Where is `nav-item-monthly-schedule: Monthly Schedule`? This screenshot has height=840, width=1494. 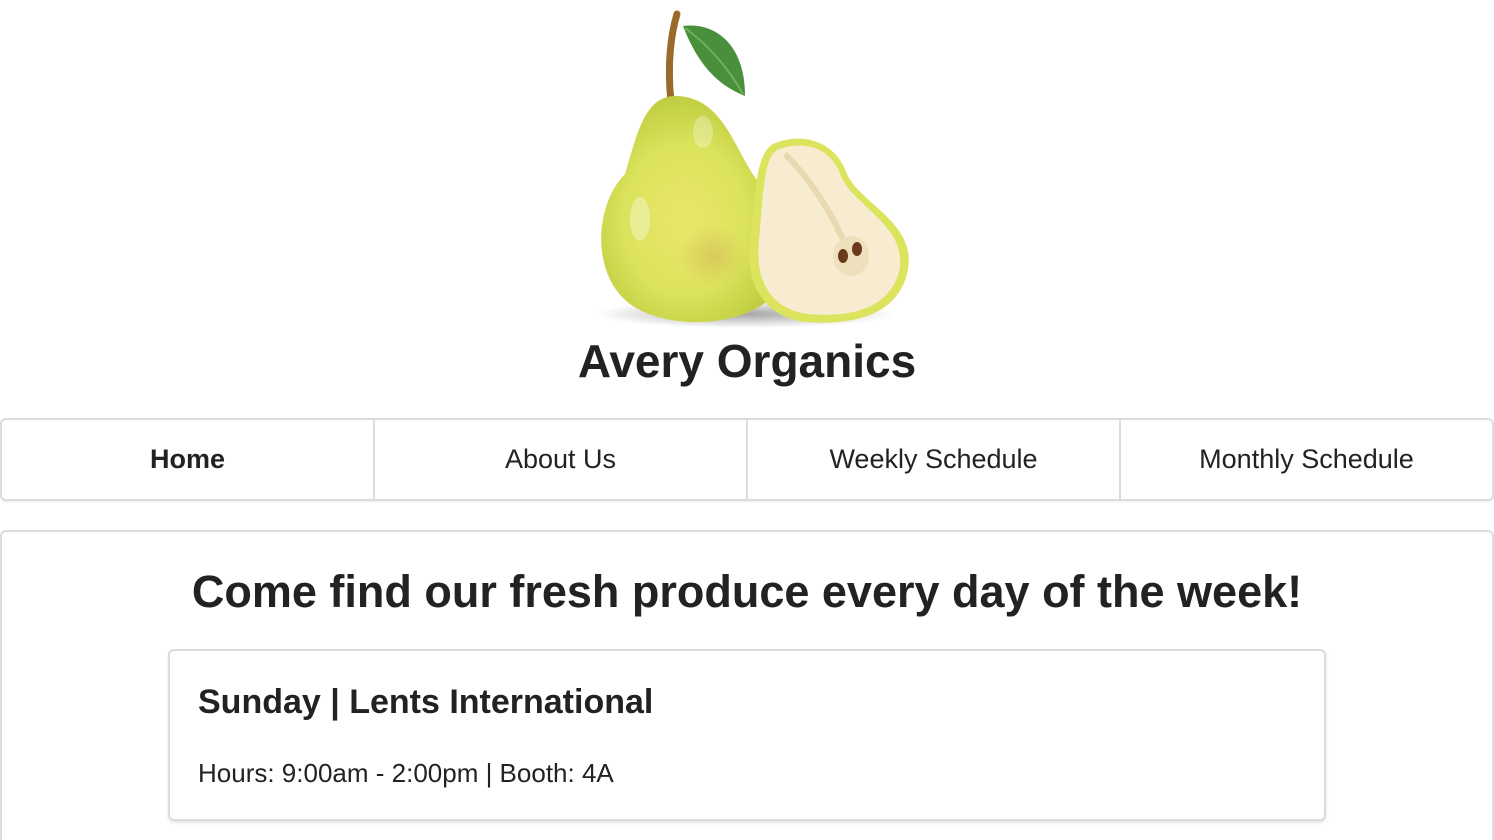
nav-item-monthly-schedule: Monthly Schedule is located at coordinates (1306, 459).